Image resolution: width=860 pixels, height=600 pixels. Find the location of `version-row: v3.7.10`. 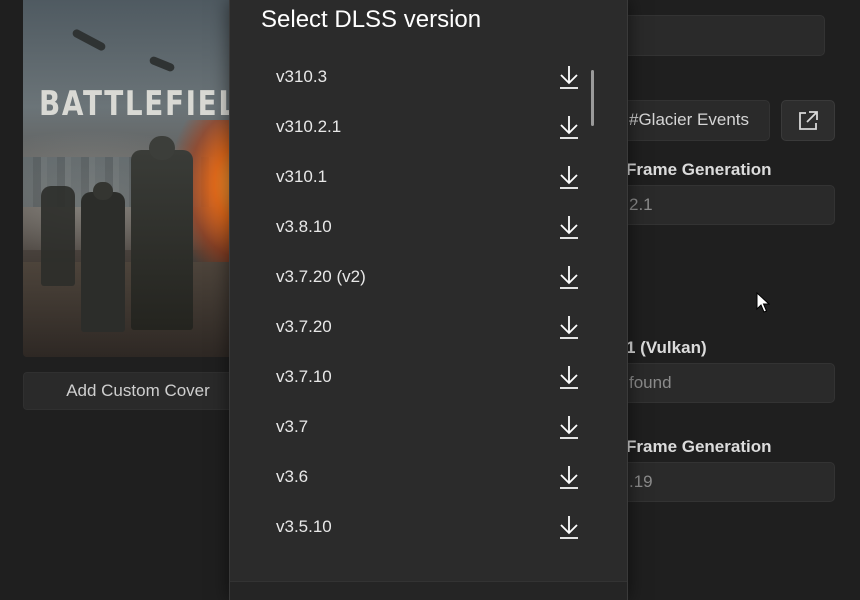

version-row: v3.7.10 is located at coordinates (428, 377).